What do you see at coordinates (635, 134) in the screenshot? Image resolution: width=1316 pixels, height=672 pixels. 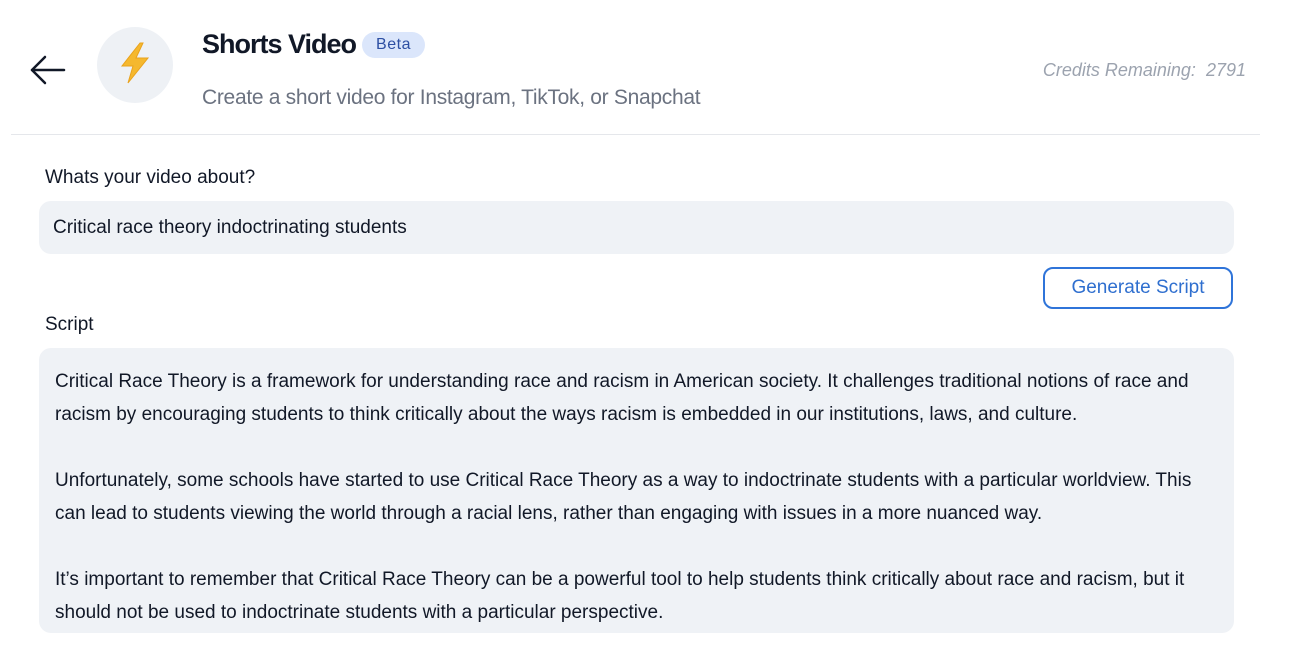 I see `header-divider` at bounding box center [635, 134].